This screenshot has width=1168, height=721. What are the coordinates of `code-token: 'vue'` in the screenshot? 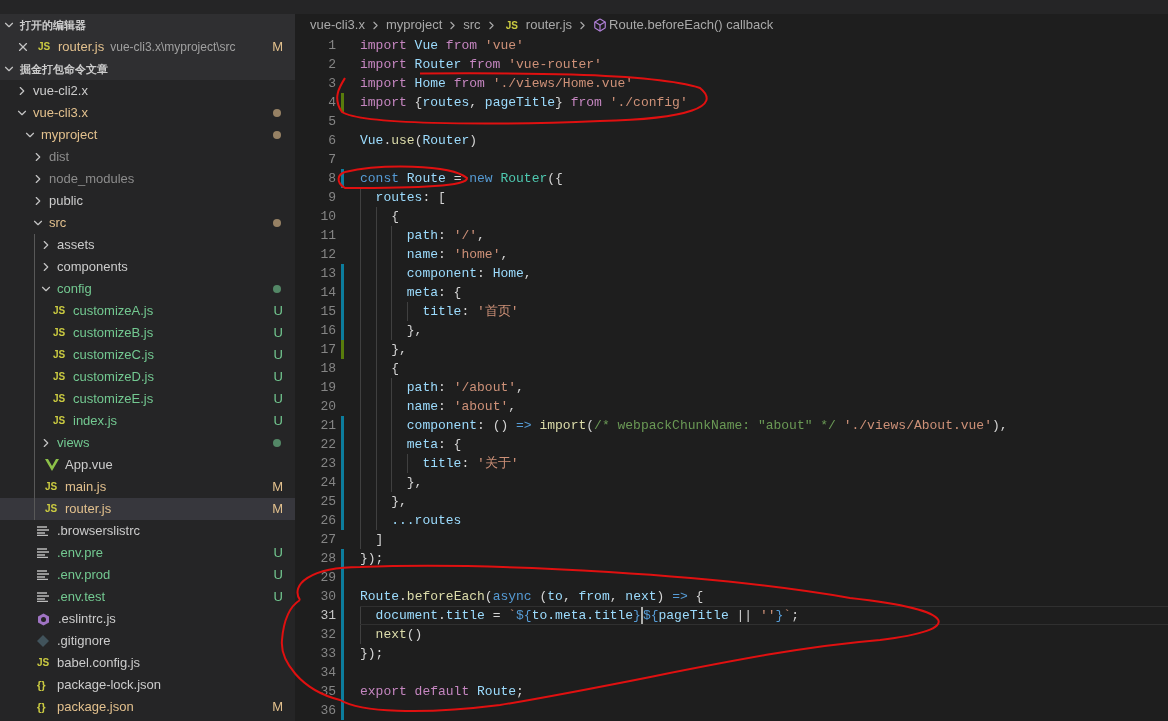 It's located at (504, 46).